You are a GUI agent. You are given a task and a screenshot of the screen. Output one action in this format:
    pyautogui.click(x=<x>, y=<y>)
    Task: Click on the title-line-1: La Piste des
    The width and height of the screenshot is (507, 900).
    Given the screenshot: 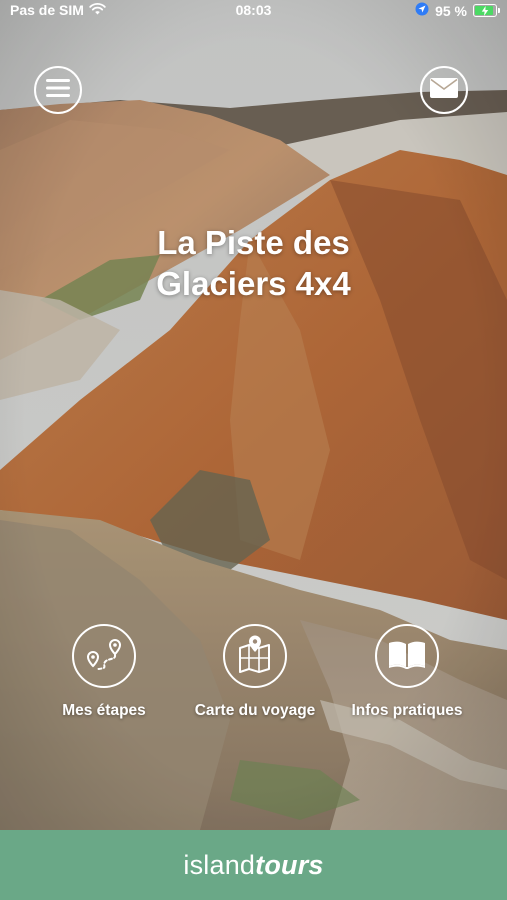 What is the action you would take?
    pyautogui.click(x=253, y=242)
    